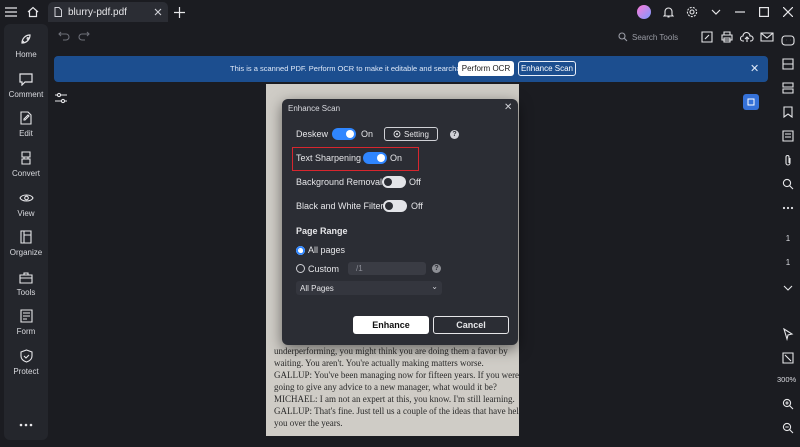 The height and width of the screenshot is (447, 800). I want to click on file-icon, so click(58, 12).